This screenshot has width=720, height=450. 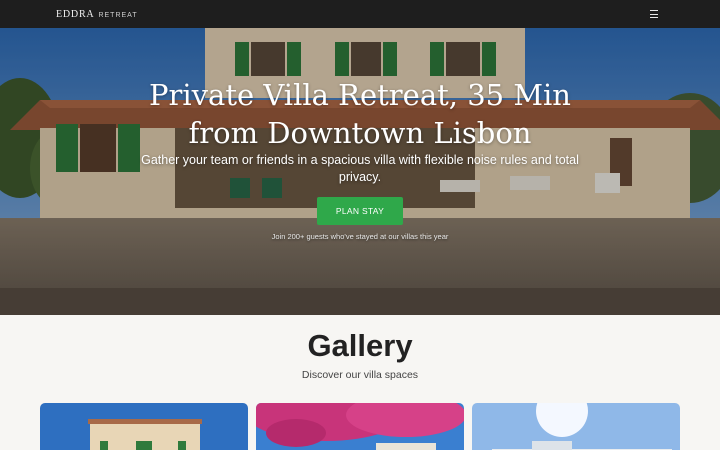 I want to click on gallery-card-terrace, so click(x=576, y=426).